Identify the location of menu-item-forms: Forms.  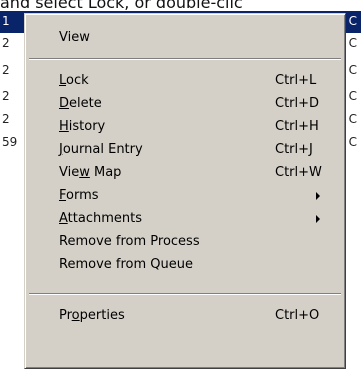
(185, 195).